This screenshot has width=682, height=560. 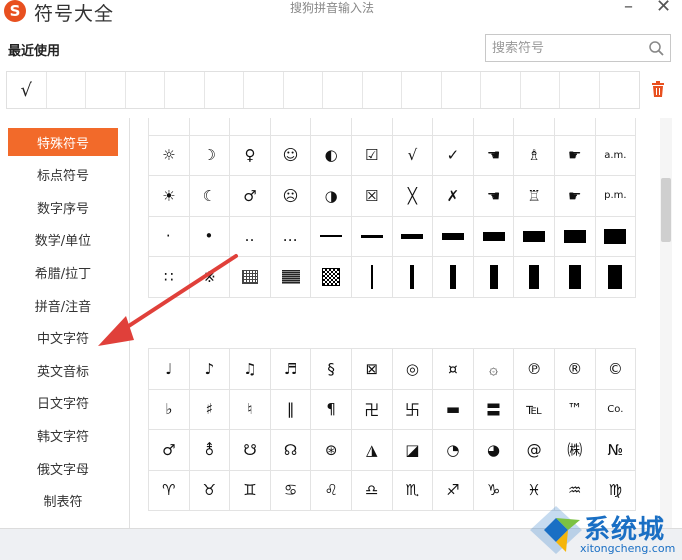 I want to click on symbol-cell: ╳, so click(x=413, y=196).